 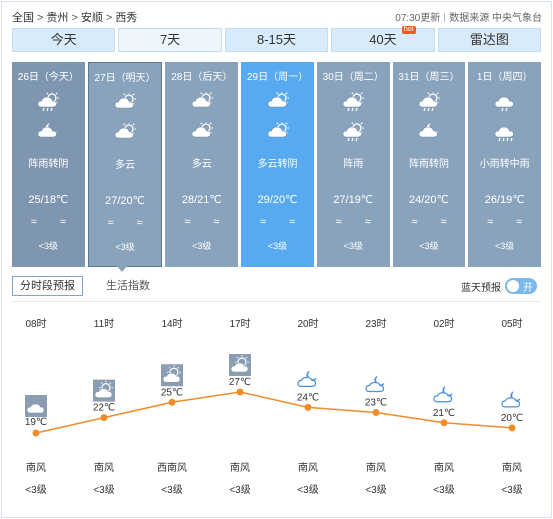 What do you see at coordinates (504, 200) in the screenshot?
I see `day-temperature: 26/19℃` at bounding box center [504, 200].